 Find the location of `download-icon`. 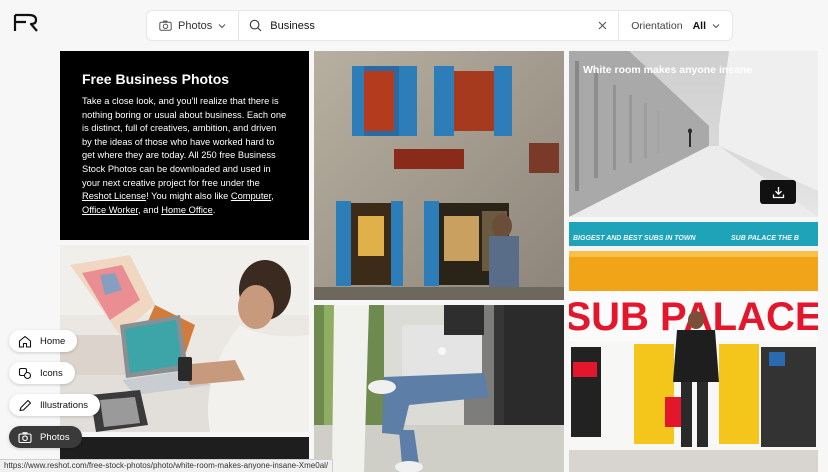

download-icon is located at coordinates (778, 192).